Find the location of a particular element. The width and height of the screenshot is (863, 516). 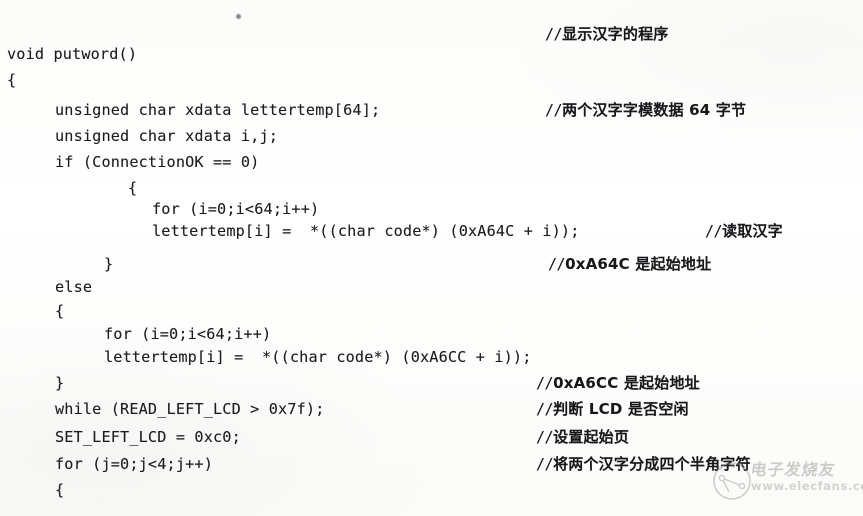

comment-text: 显示汉字的程序 is located at coordinates (615, 34).